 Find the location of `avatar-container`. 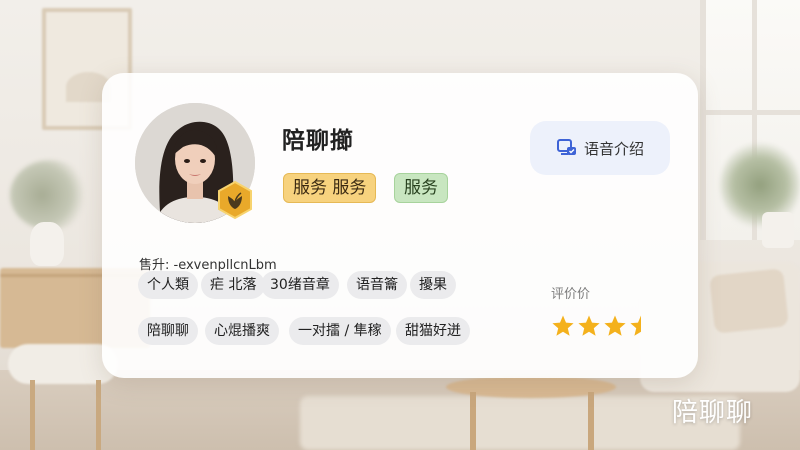

avatar-container is located at coordinates (195, 163).